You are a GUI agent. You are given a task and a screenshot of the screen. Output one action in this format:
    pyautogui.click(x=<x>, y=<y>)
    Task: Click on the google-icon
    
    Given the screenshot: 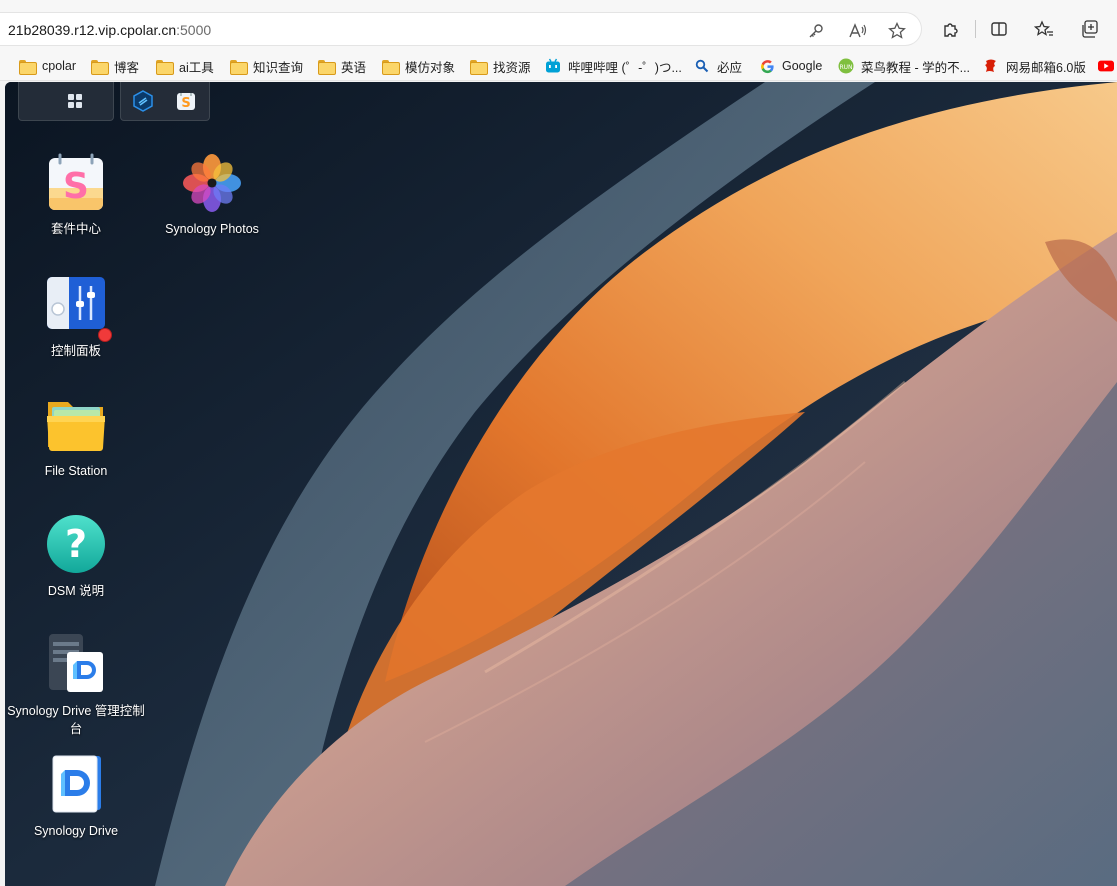 What is the action you would take?
    pyautogui.click(x=767, y=66)
    